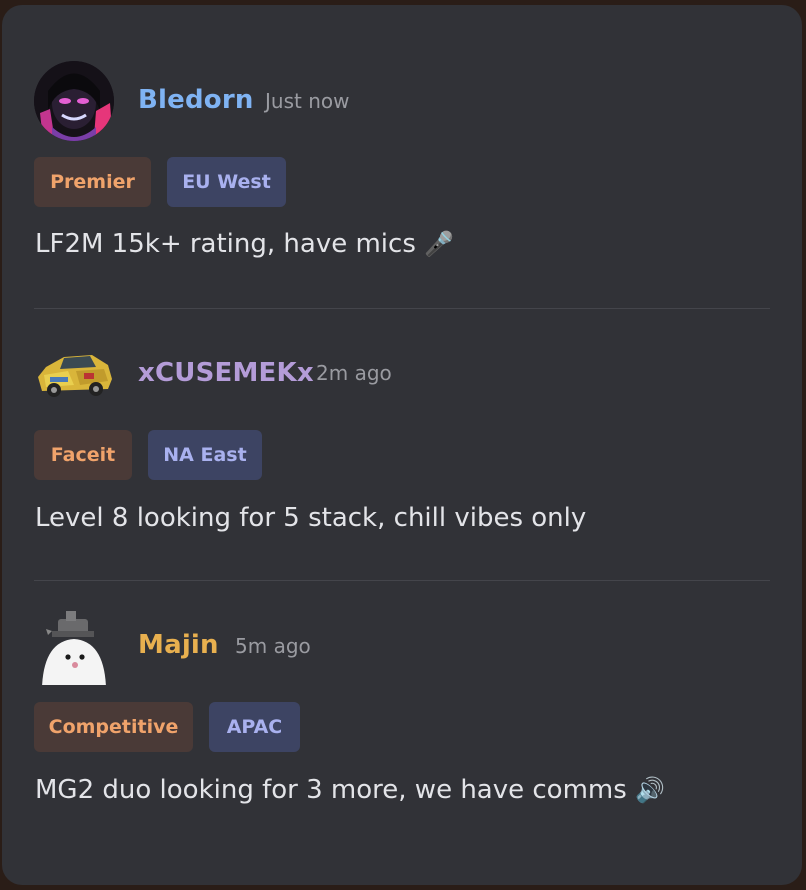  I want to click on mode-tag: Competitive, so click(113, 727).